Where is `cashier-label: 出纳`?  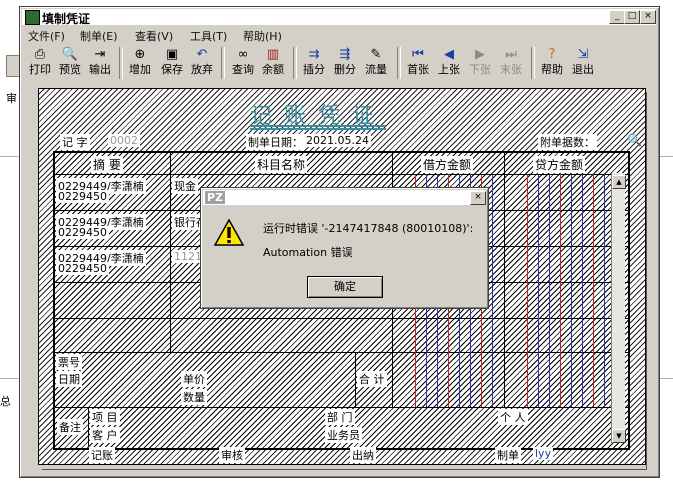 cashier-label: 出纳 is located at coordinates (363, 455).